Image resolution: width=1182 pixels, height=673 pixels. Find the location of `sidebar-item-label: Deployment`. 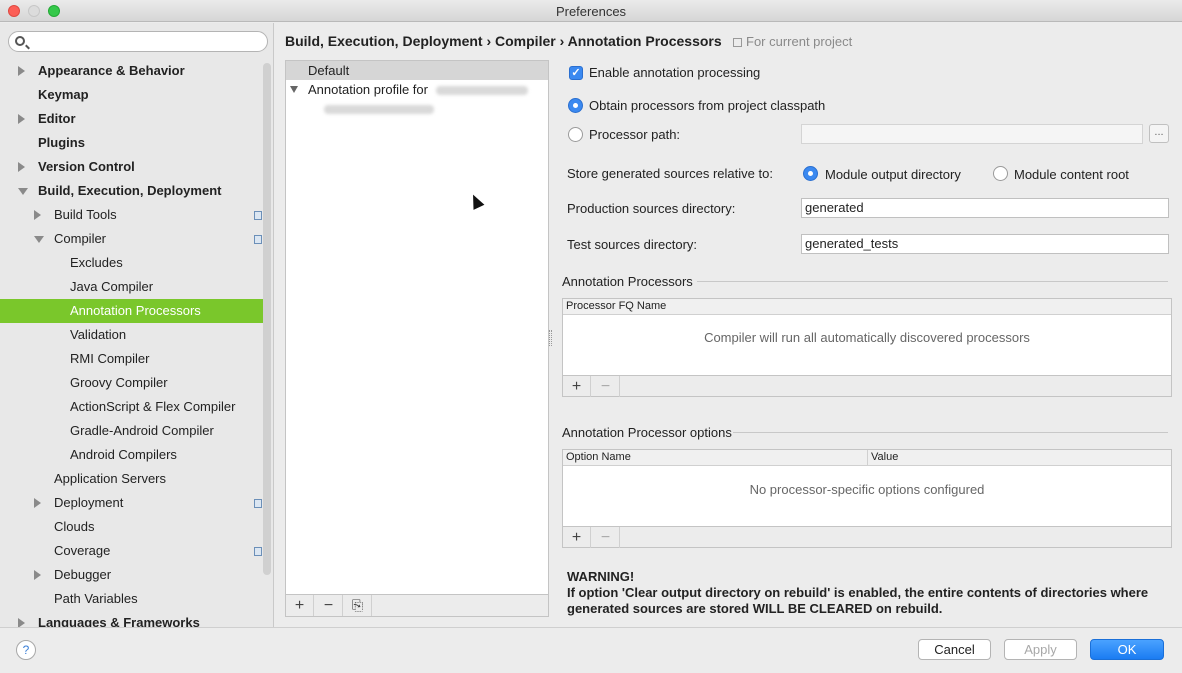

sidebar-item-label: Deployment is located at coordinates (89, 502).